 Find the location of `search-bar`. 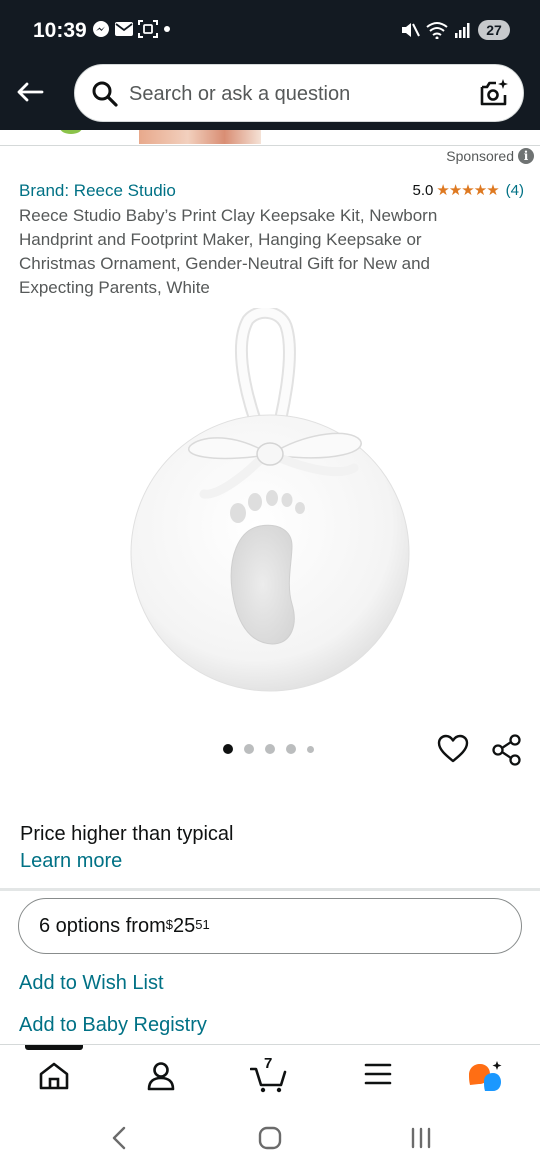

search-bar is located at coordinates (299, 93).